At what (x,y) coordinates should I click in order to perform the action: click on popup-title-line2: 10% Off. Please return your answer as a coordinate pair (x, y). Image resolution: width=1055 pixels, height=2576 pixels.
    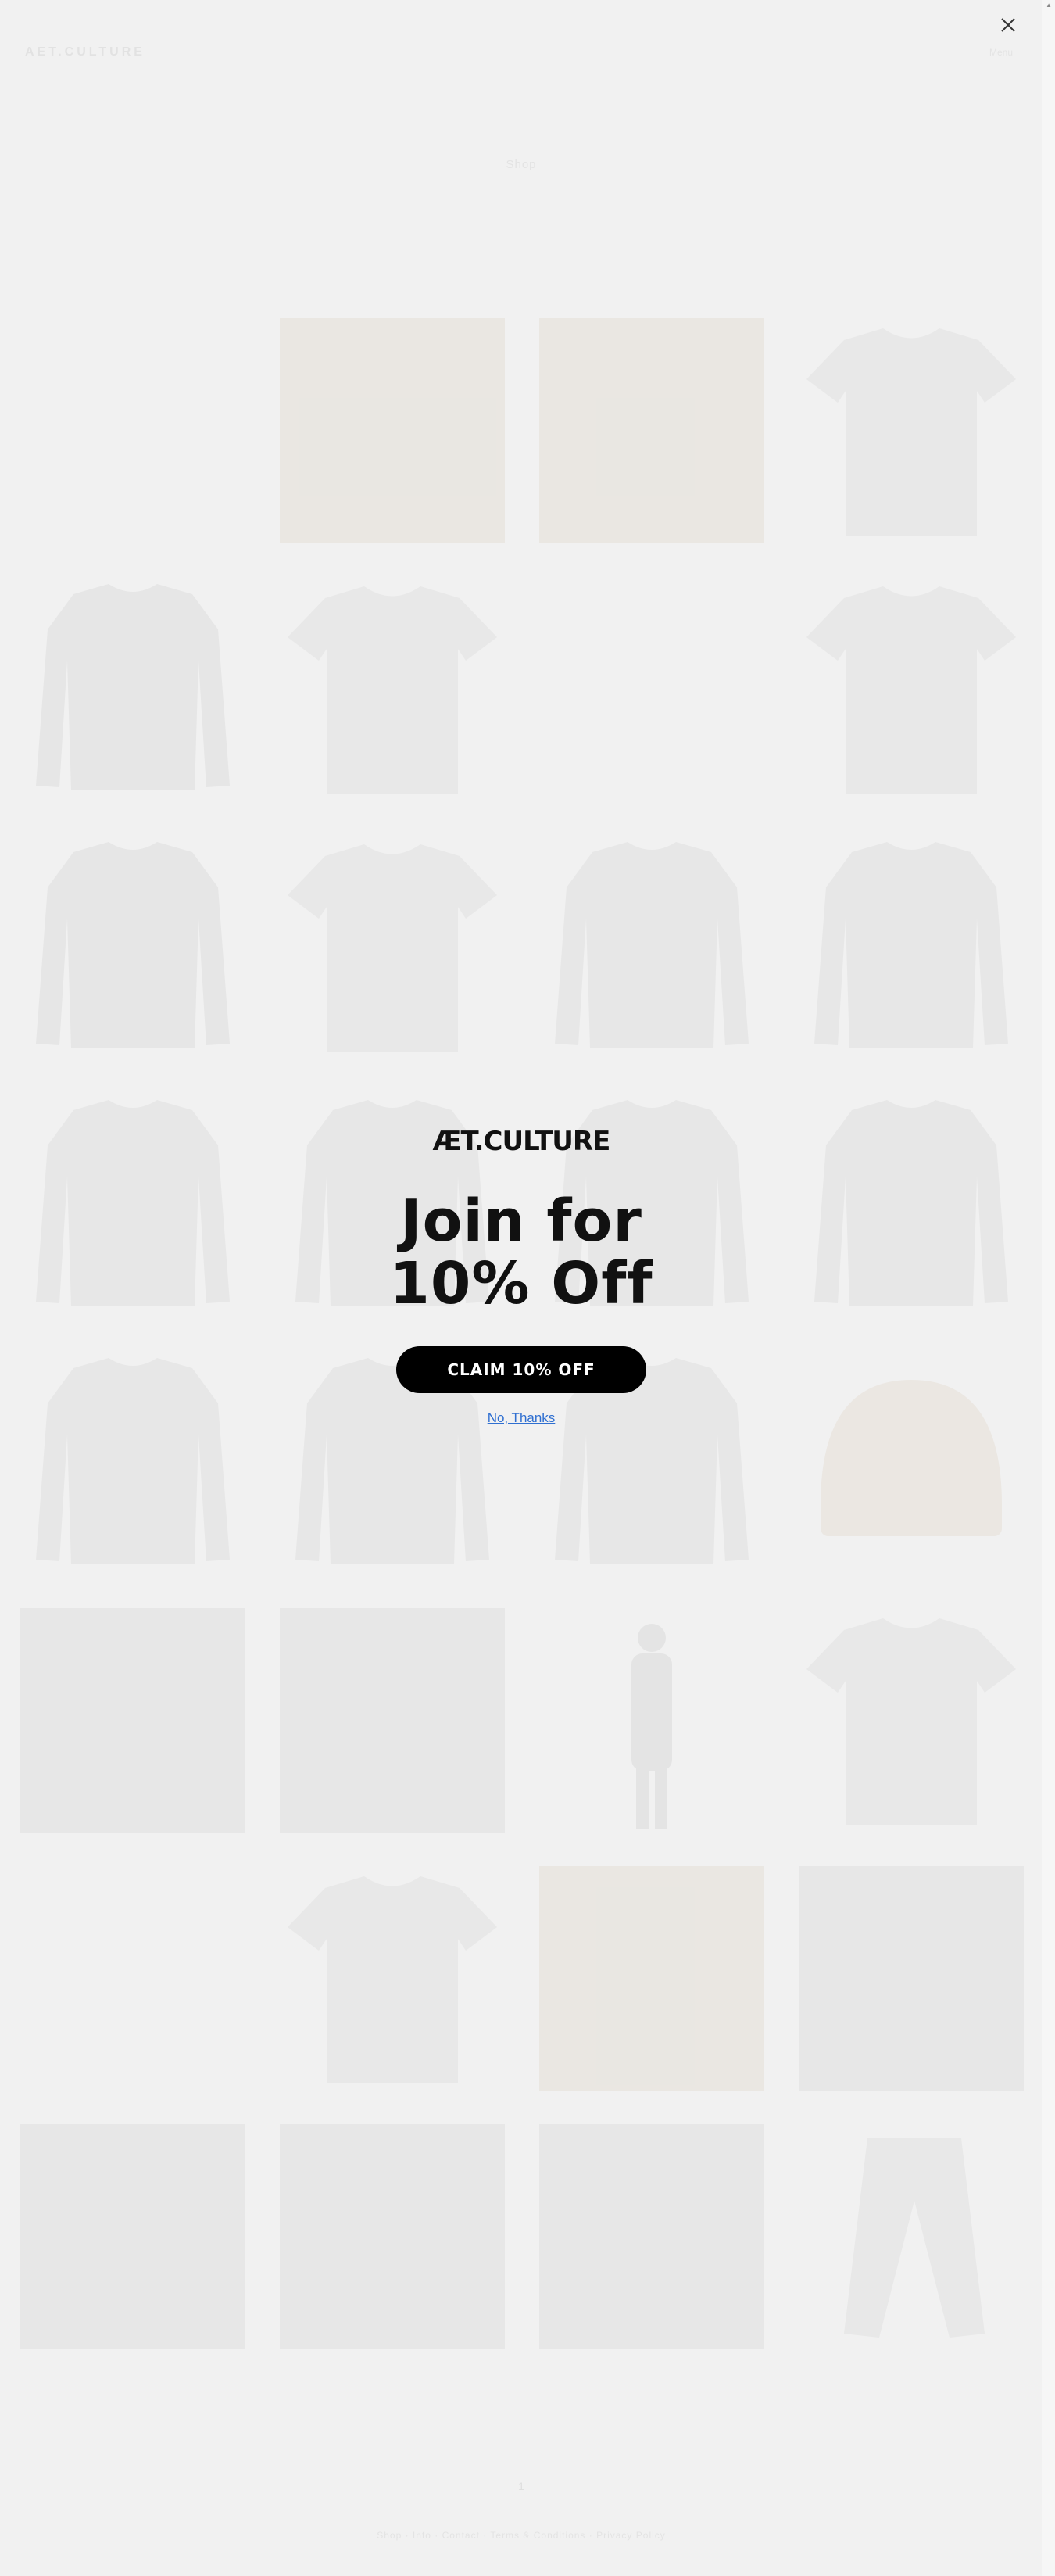
    Looking at the image, I should click on (521, 1283).